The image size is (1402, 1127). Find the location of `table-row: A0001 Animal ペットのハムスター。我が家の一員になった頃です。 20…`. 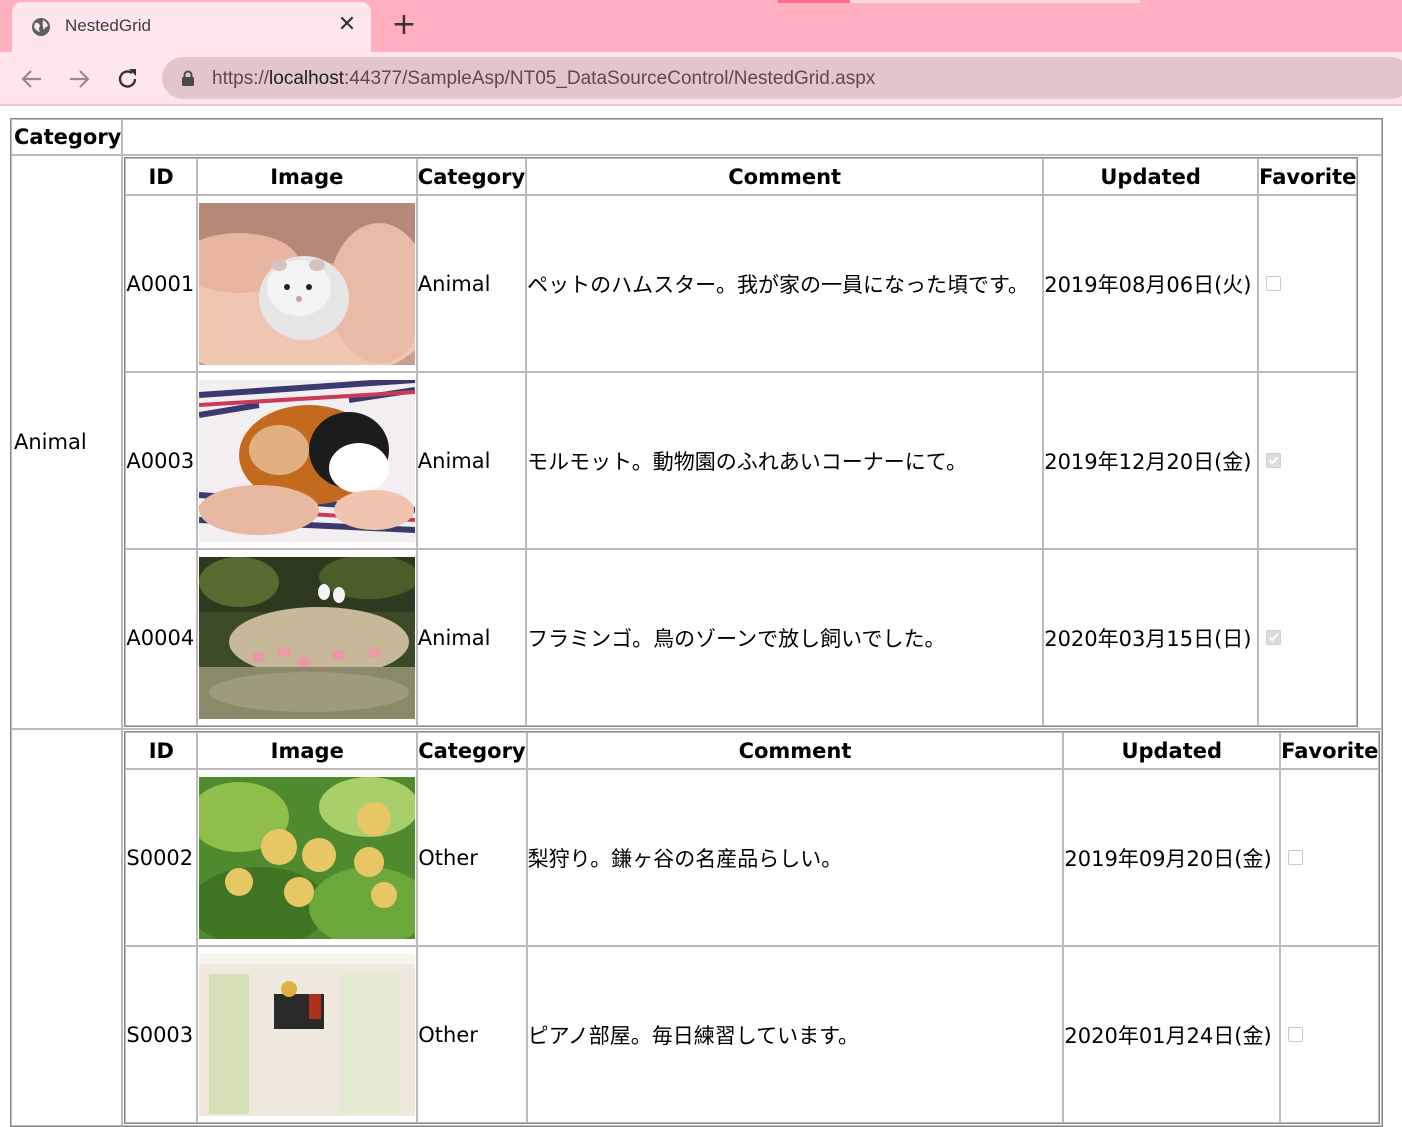

table-row: A0001 Animal ペットのハムスター。我が家の一員になった頃です。 20… is located at coordinates (741, 283).